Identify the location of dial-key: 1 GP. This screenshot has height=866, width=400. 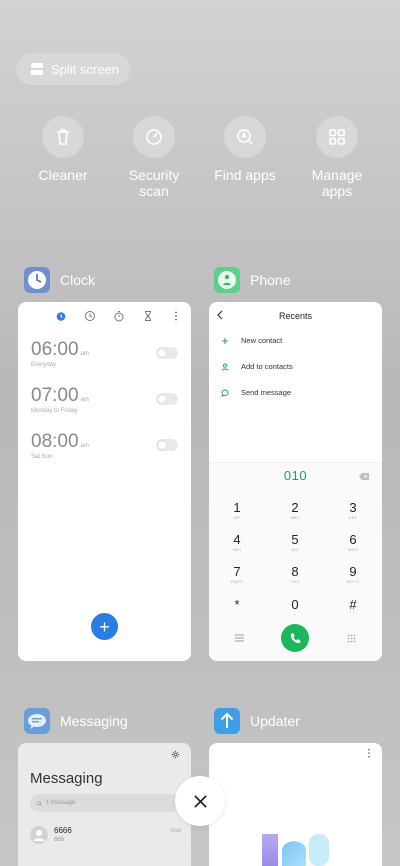
(237, 511).